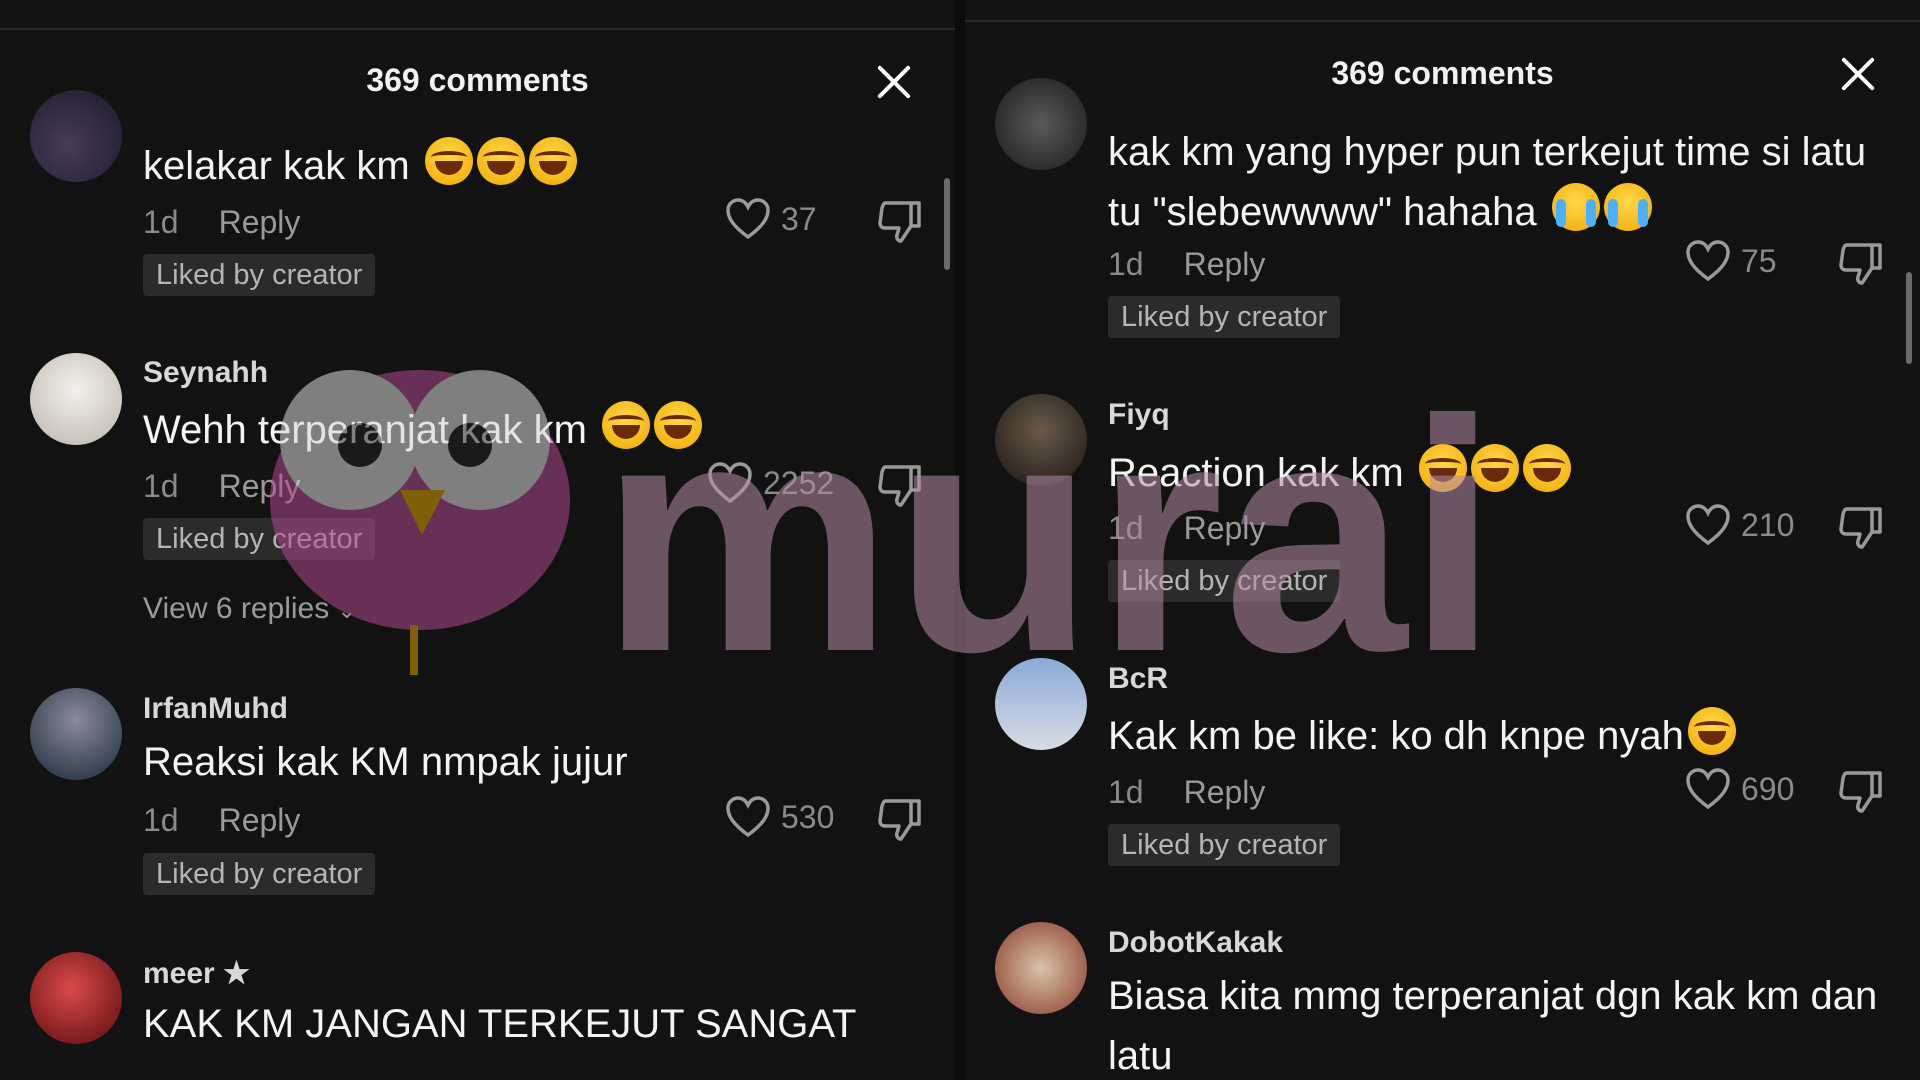 This screenshot has width=1920, height=1080. I want to click on comment-text: Kak km be like: ko dh knpe nyah, so click(1422, 736).